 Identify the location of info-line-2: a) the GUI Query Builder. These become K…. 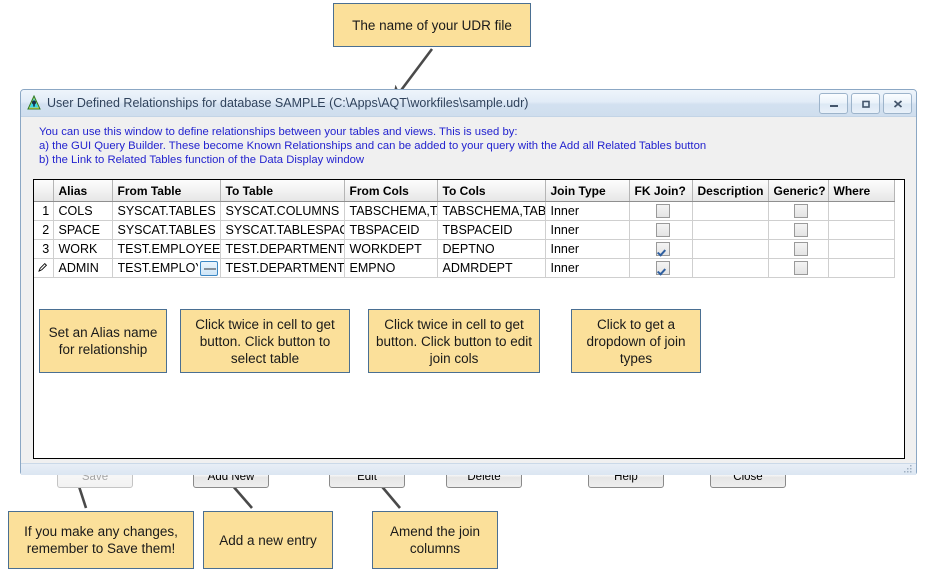
(373, 146).